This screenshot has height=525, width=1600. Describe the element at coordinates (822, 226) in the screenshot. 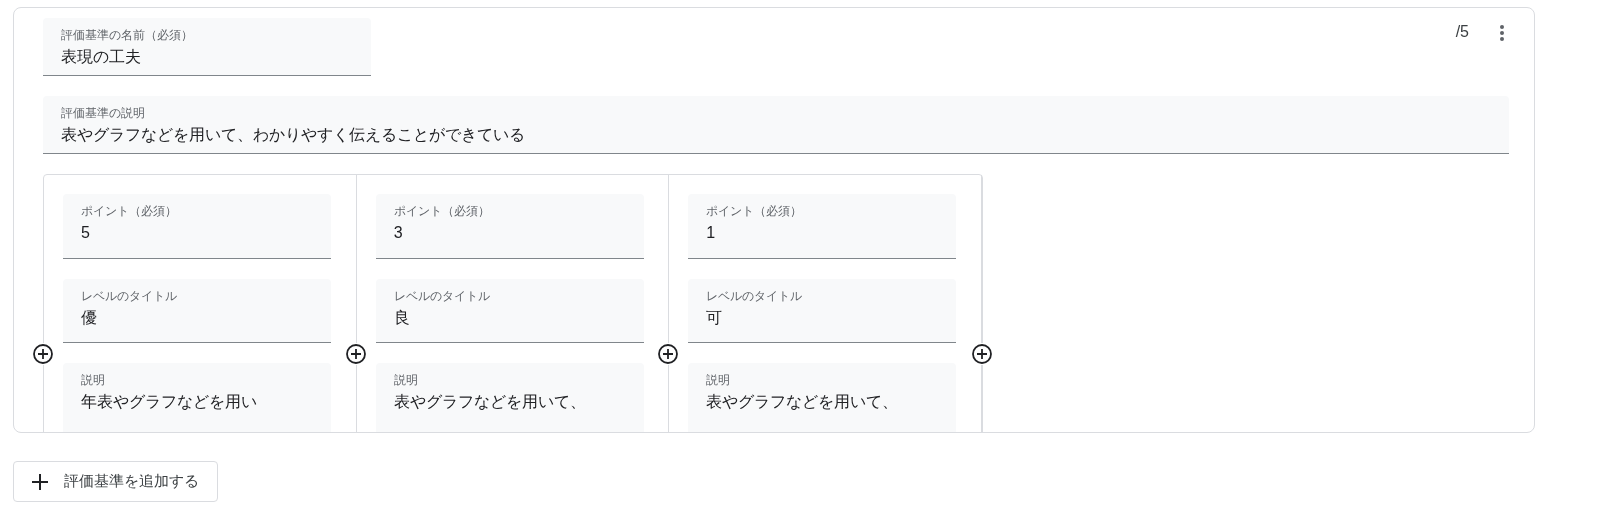

I see `point-field: ポイント（必須） 1` at that location.